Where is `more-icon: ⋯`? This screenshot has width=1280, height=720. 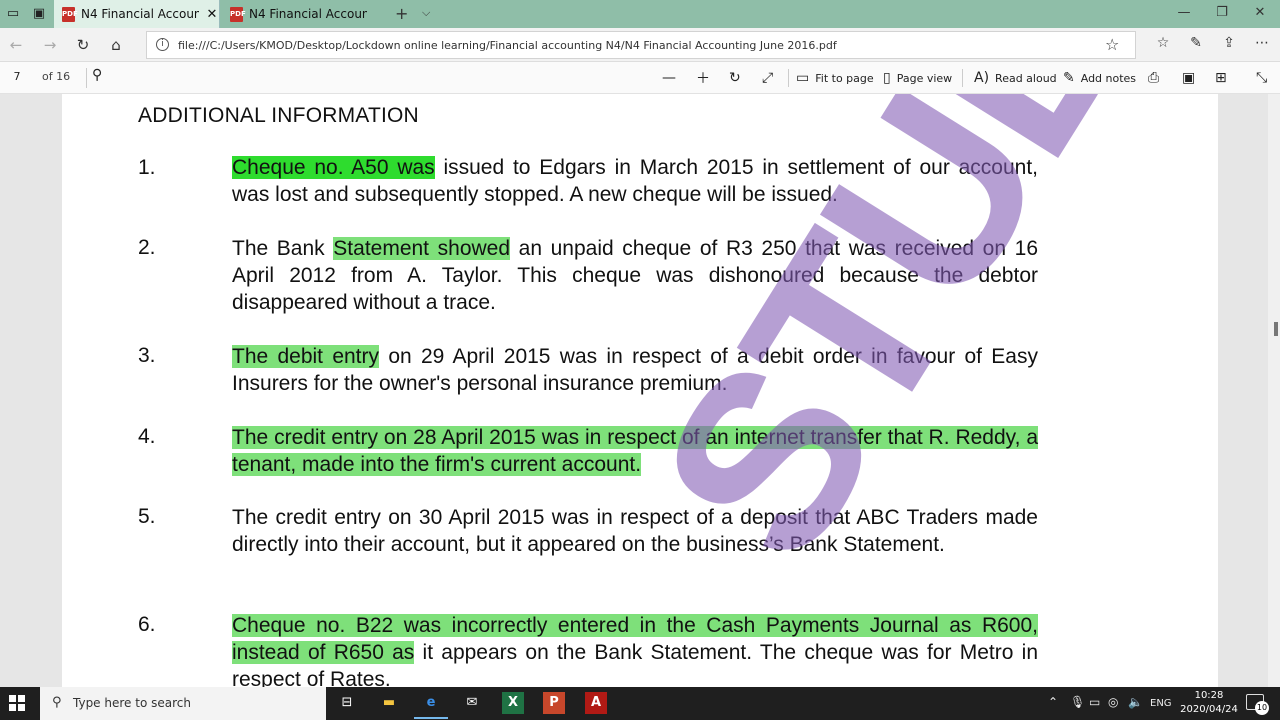
more-icon: ⋯ is located at coordinates (1262, 43).